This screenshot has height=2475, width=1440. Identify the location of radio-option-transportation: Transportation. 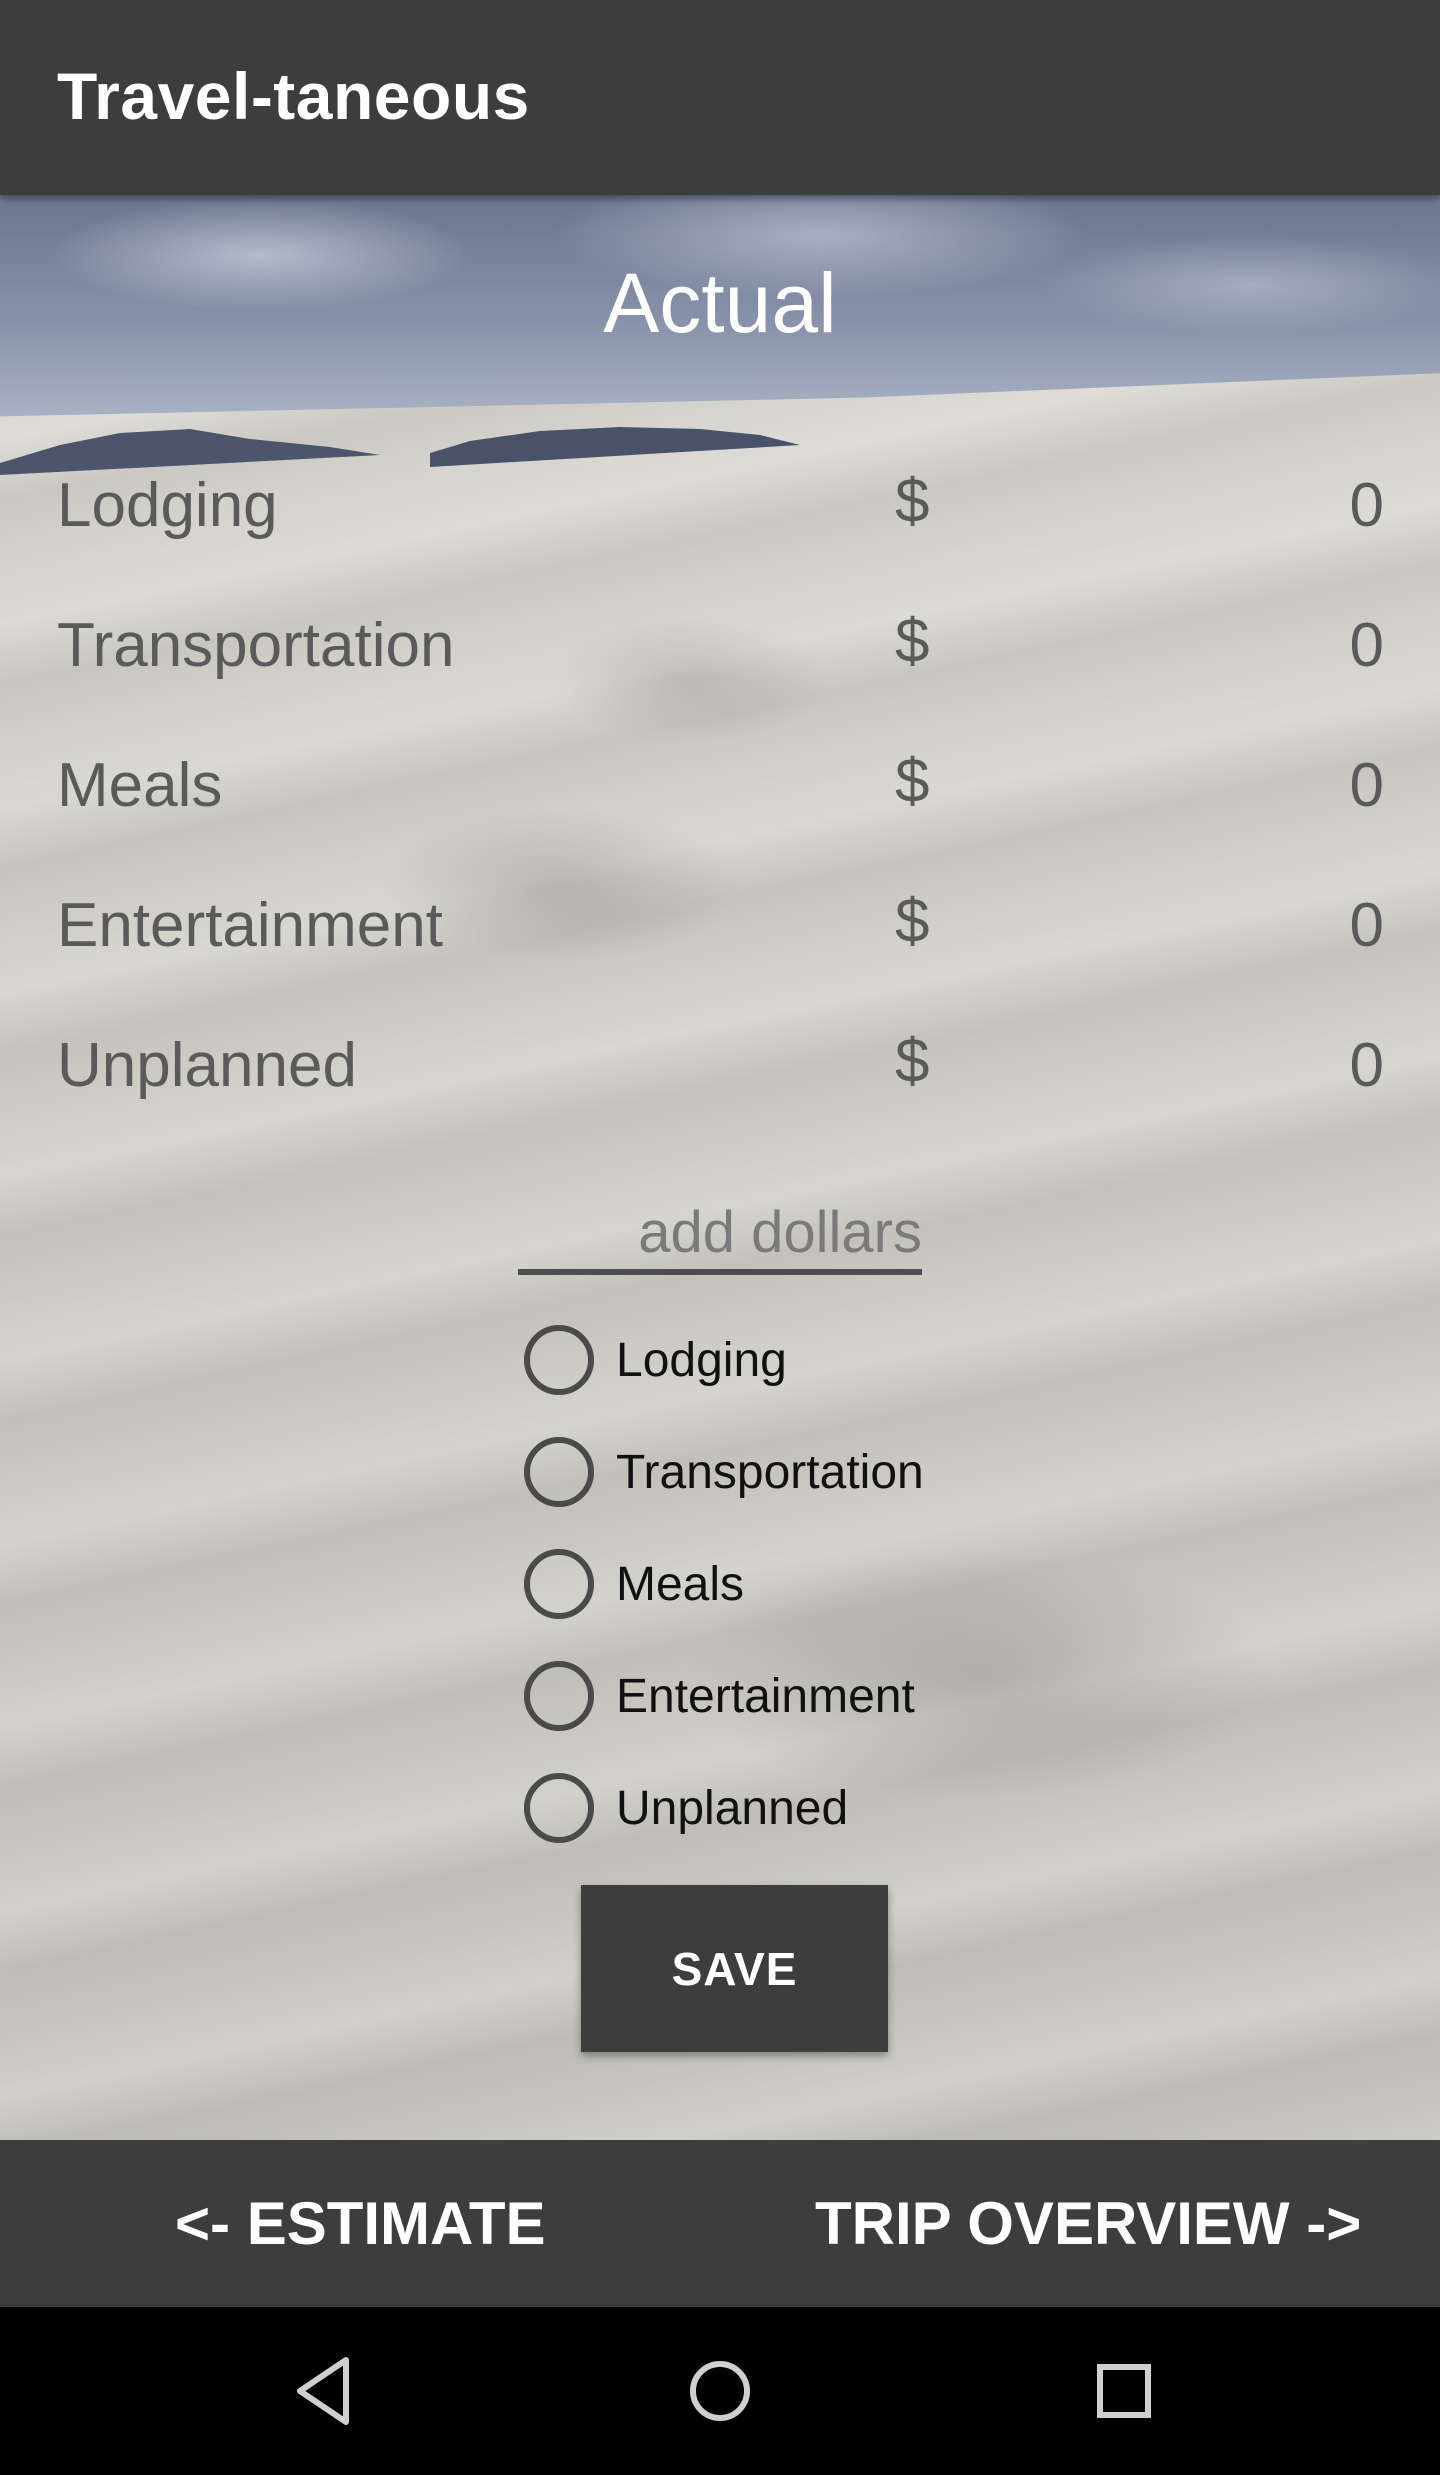
(774, 1474).